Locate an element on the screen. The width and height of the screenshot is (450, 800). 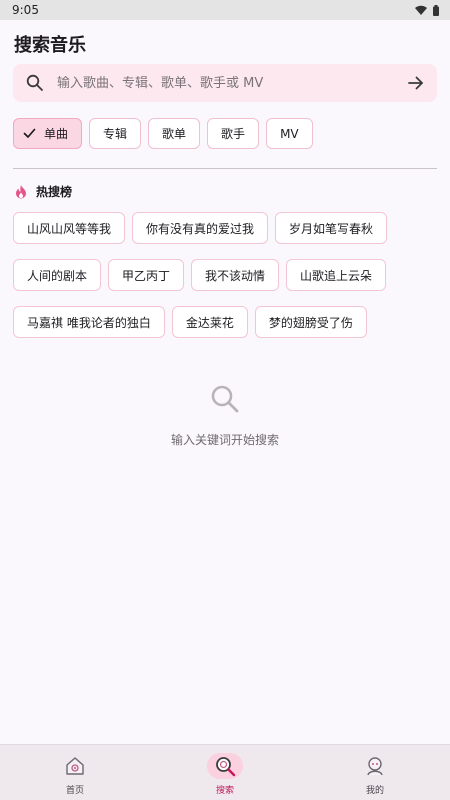
battery-icon is located at coordinates (436, 10).